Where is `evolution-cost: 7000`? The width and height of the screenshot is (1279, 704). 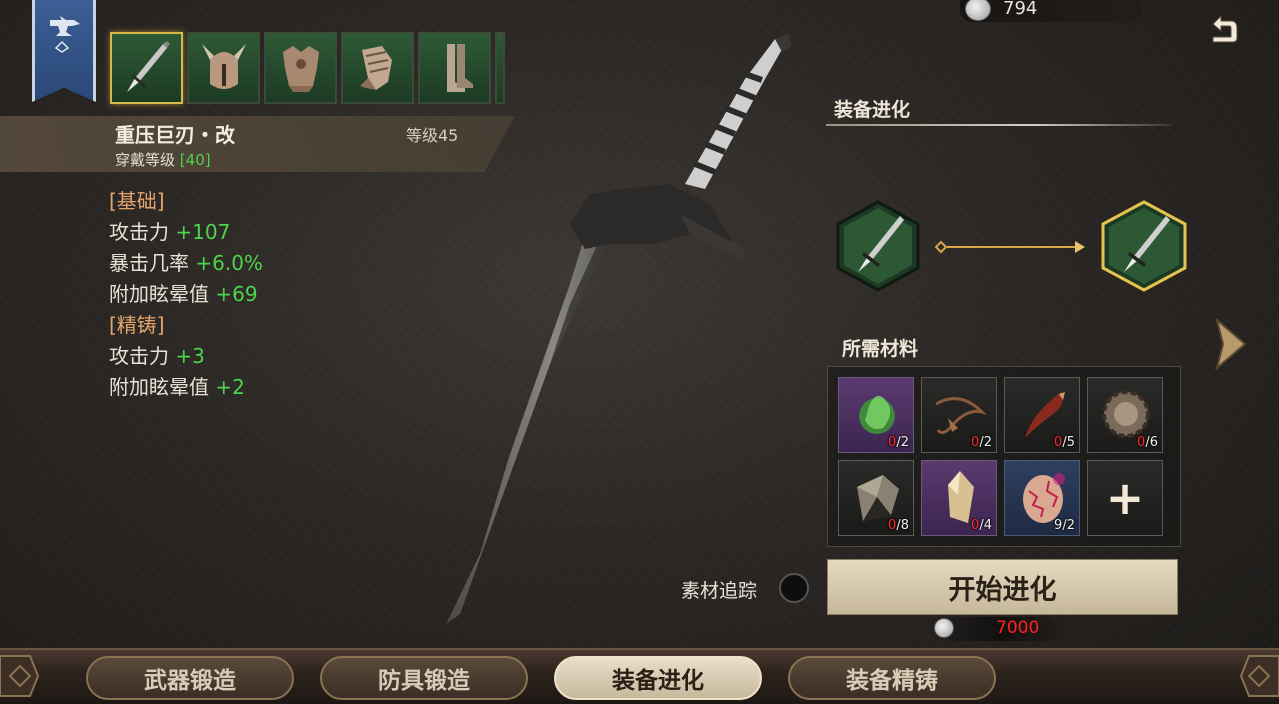 evolution-cost: 7000 is located at coordinates (1018, 628).